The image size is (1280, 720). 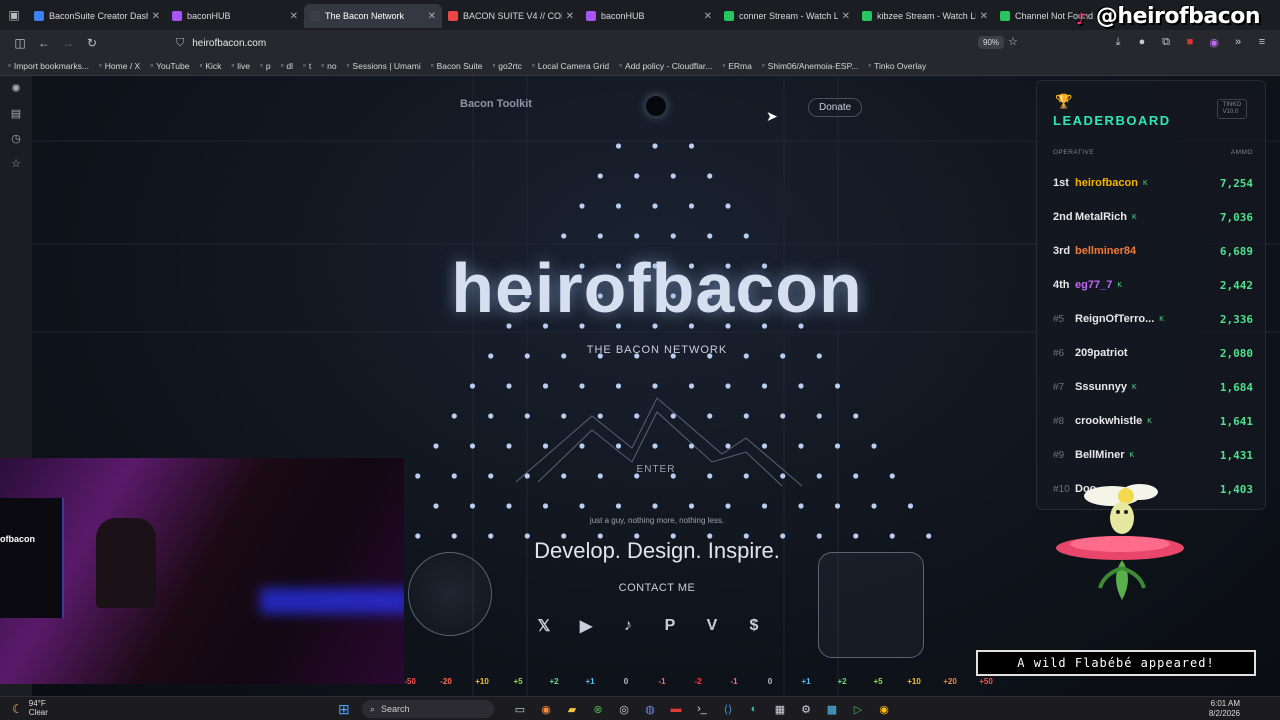 I want to click on bookmark-item: ▫ Sessions | Umami, so click(x=384, y=66).